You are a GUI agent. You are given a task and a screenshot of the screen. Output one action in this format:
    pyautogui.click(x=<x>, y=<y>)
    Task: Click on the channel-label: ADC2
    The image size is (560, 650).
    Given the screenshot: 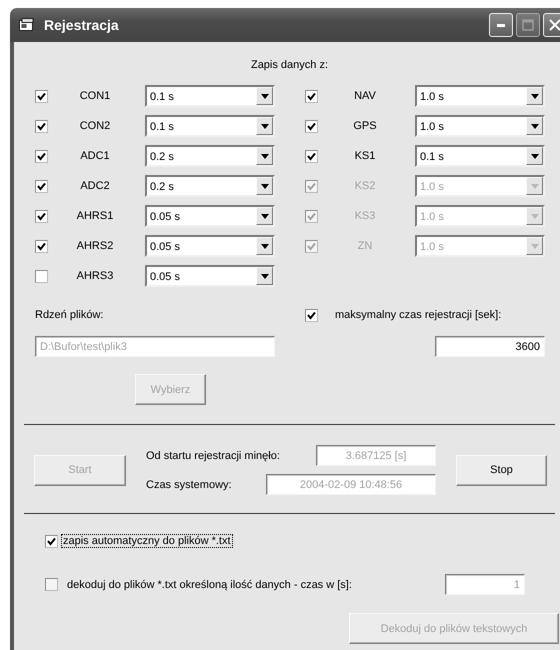 What is the action you would take?
    pyautogui.click(x=95, y=186)
    